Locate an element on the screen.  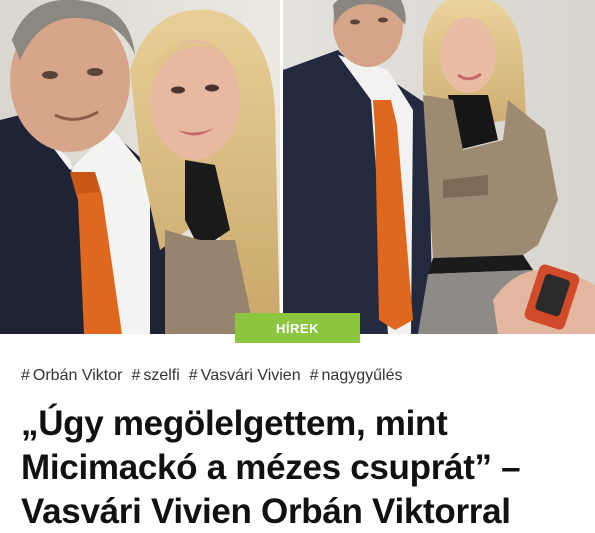
category-badge: HÍREK is located at coordinates (297, 328).